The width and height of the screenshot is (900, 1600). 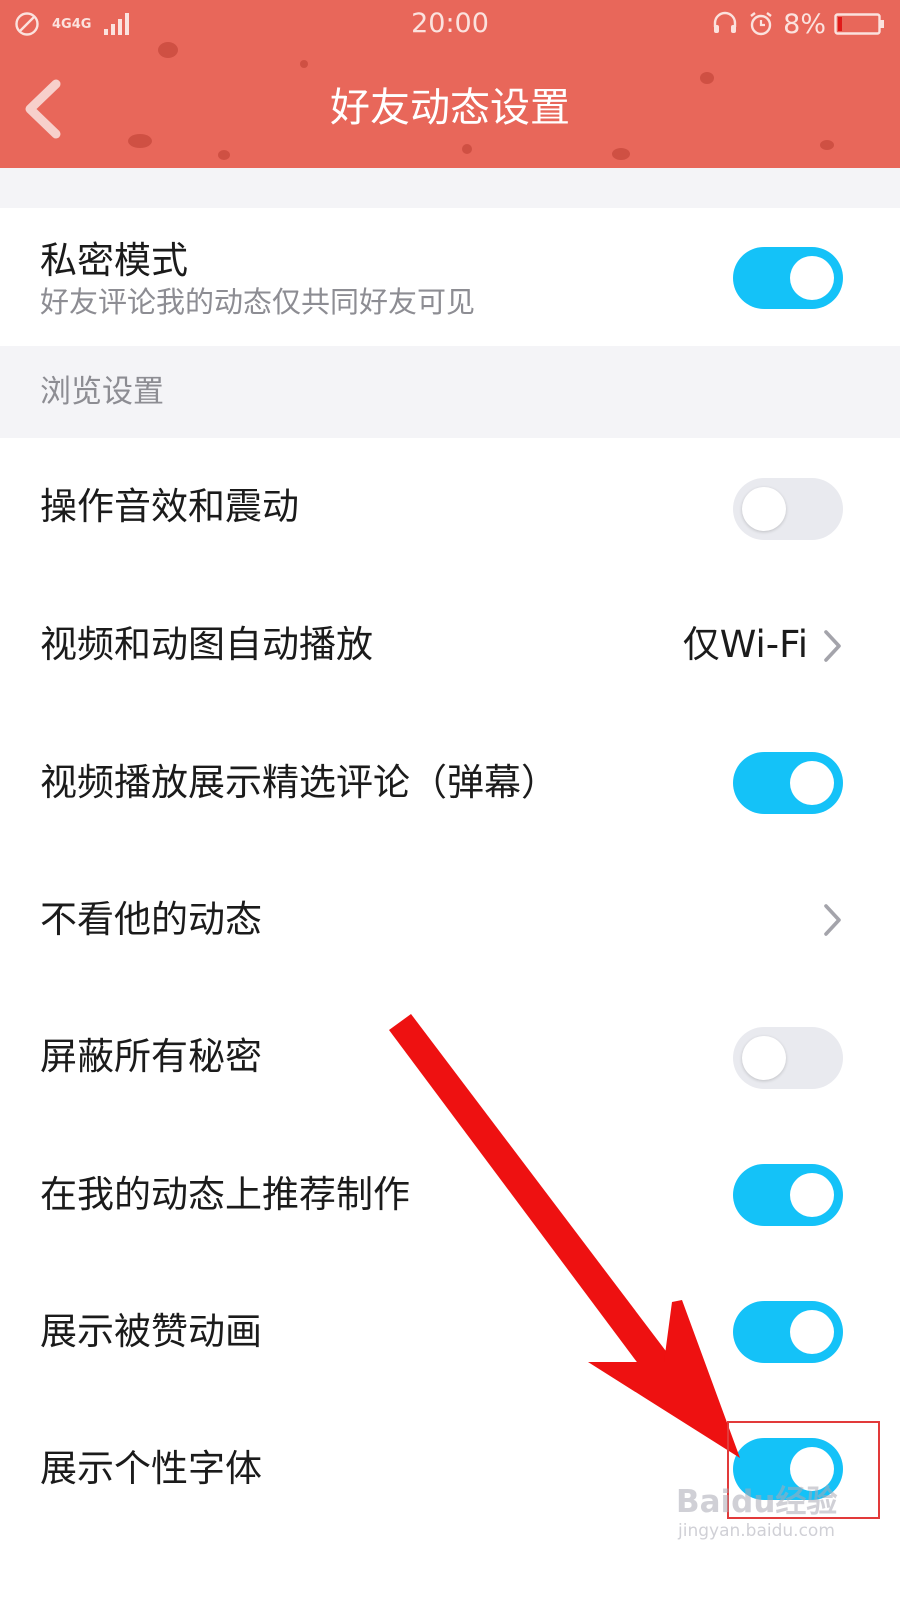 I want to click on section-label: 浏览设置, so click(x=102, y=392).